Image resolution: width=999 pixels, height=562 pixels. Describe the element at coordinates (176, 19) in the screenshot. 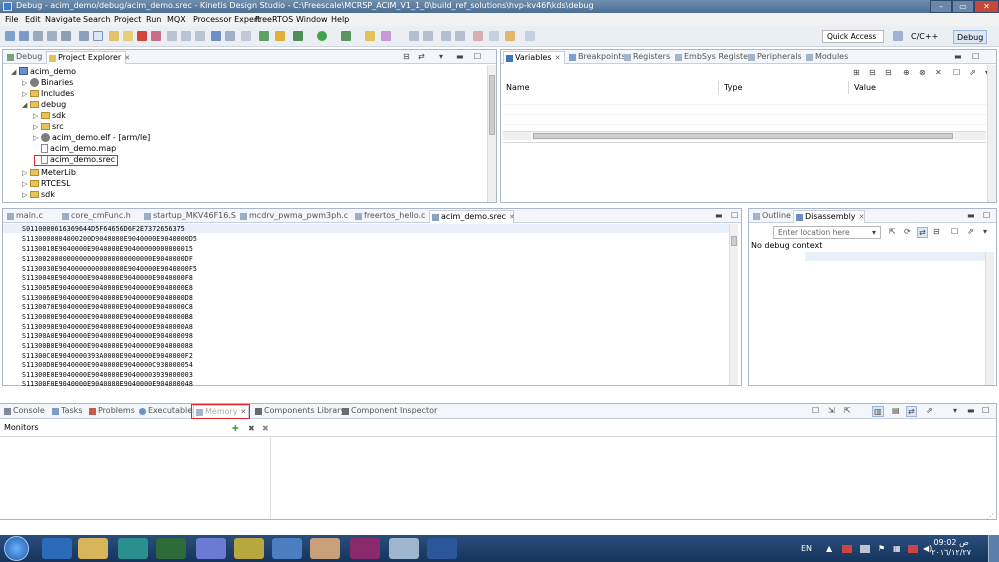

I see `menu-mqx: MQX` at that location.